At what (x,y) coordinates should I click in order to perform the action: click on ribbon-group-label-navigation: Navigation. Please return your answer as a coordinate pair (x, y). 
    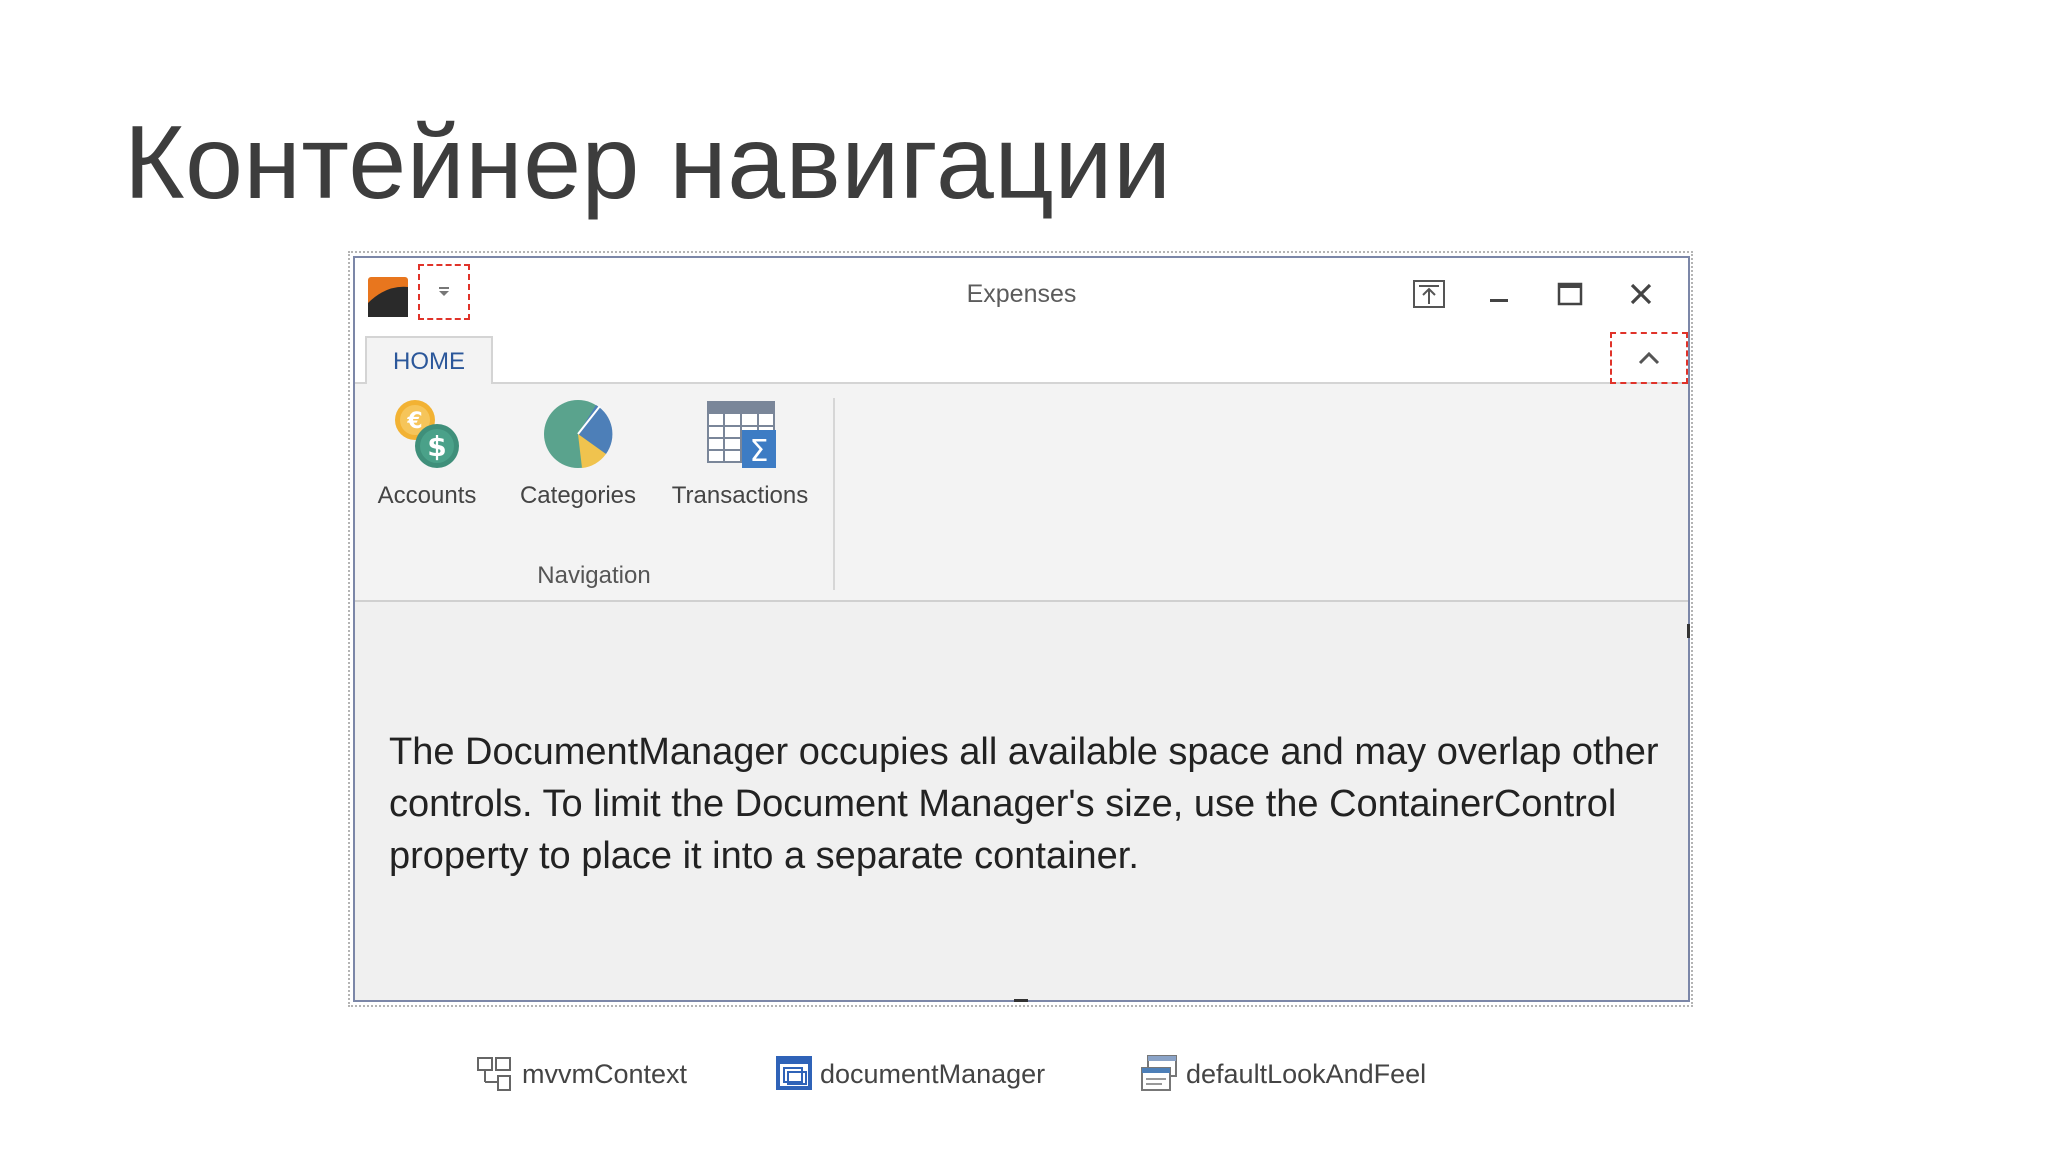
    Looking at the image, I should click on (594, 575).